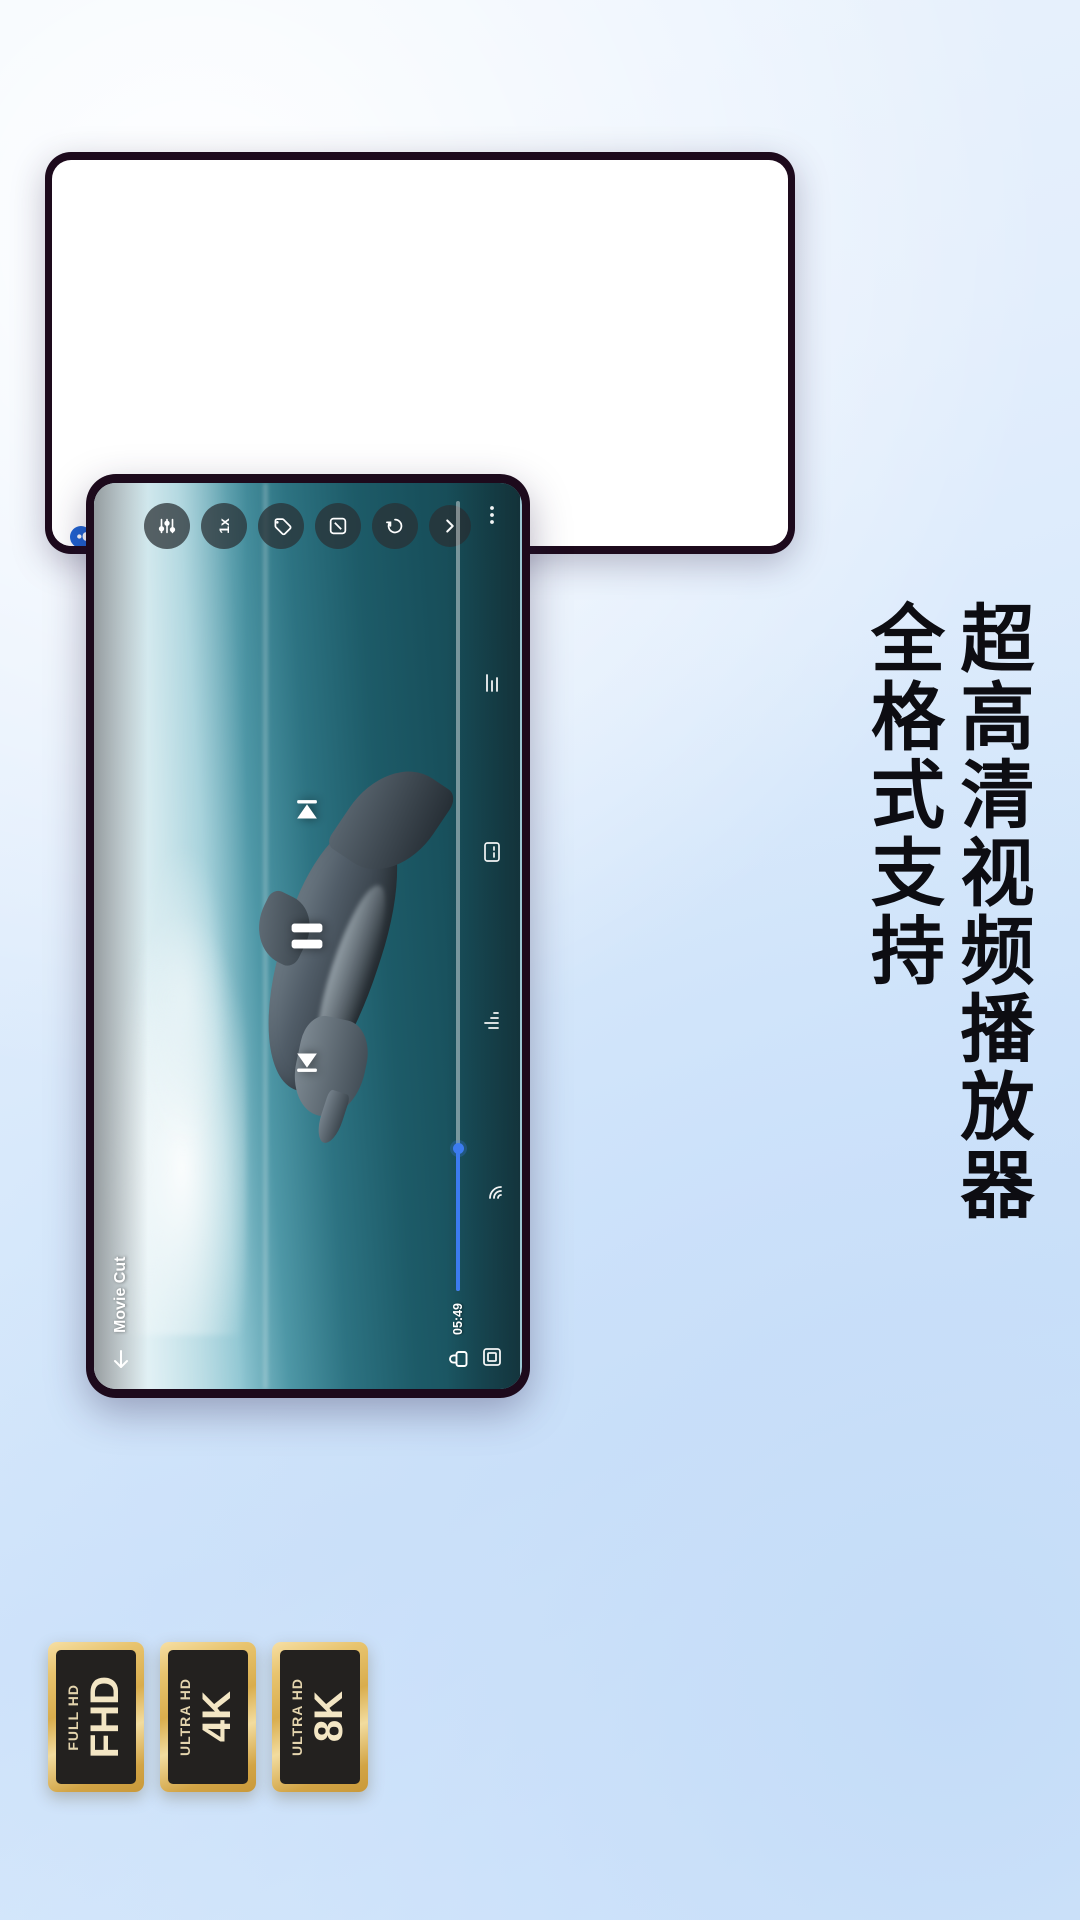 This screenshot has width=1080, height=1920. I want to click on seek-row: 05:49, so click(463, 936).